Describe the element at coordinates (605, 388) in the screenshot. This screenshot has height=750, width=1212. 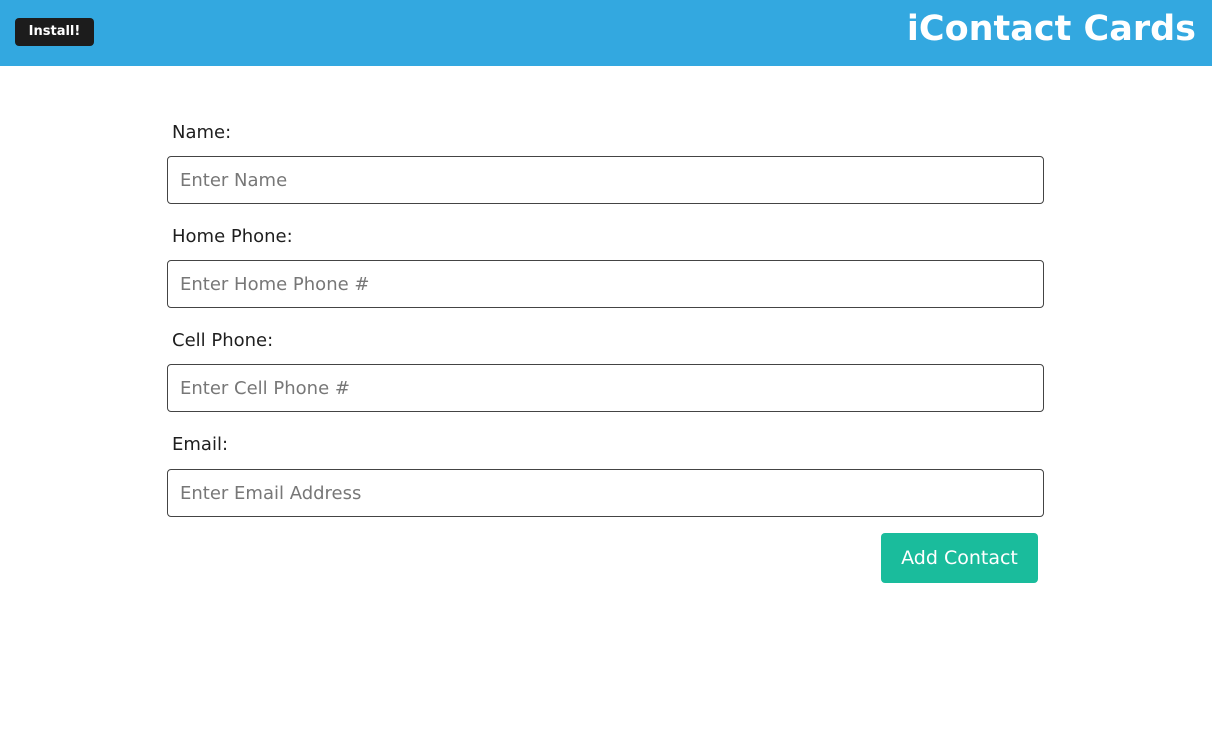
I see `cell-phone-input` at that location.